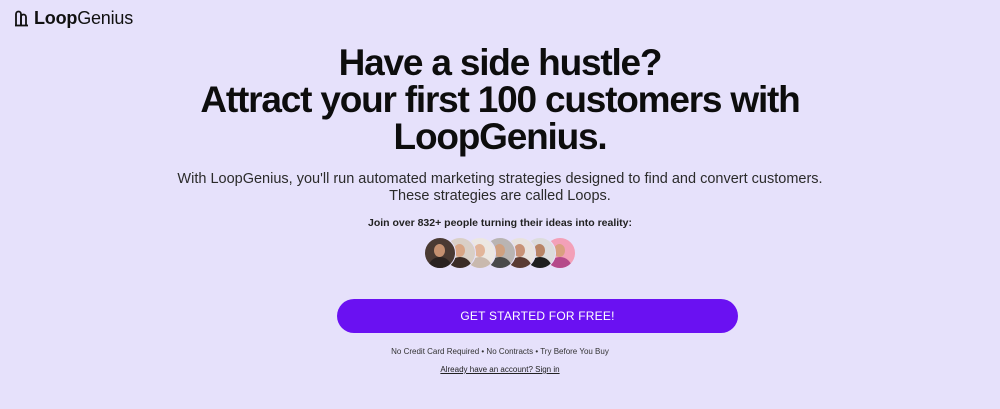  What do you see at coordinates (537, 316) in the screenshot?
I see `get-started-button: GET STARTED FOR FREE!` at bounding box center [537, 316].